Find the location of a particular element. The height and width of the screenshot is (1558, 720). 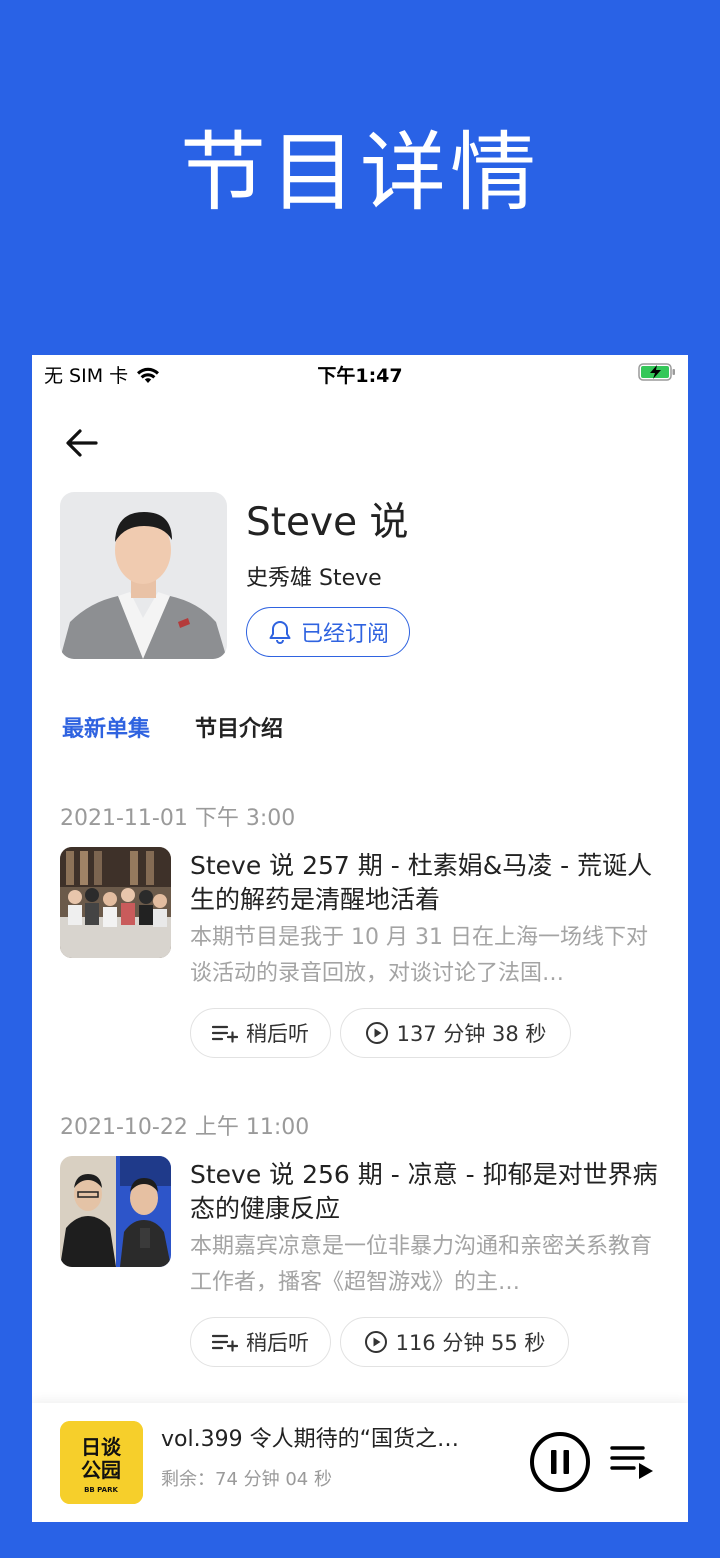

play-episode-button: 137 分钟 38 秒 is located at coordinates (455, 1033).